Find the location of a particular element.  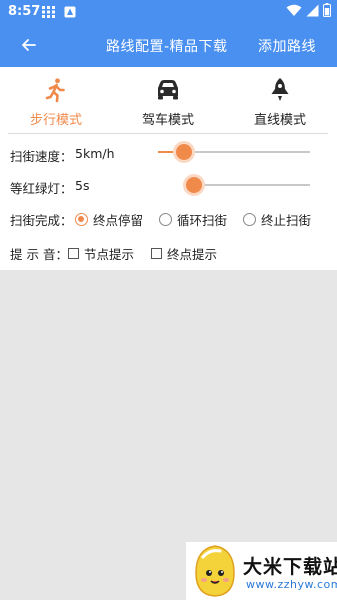

finish-label: 扫街完成： is located at coordinates (41, 220).